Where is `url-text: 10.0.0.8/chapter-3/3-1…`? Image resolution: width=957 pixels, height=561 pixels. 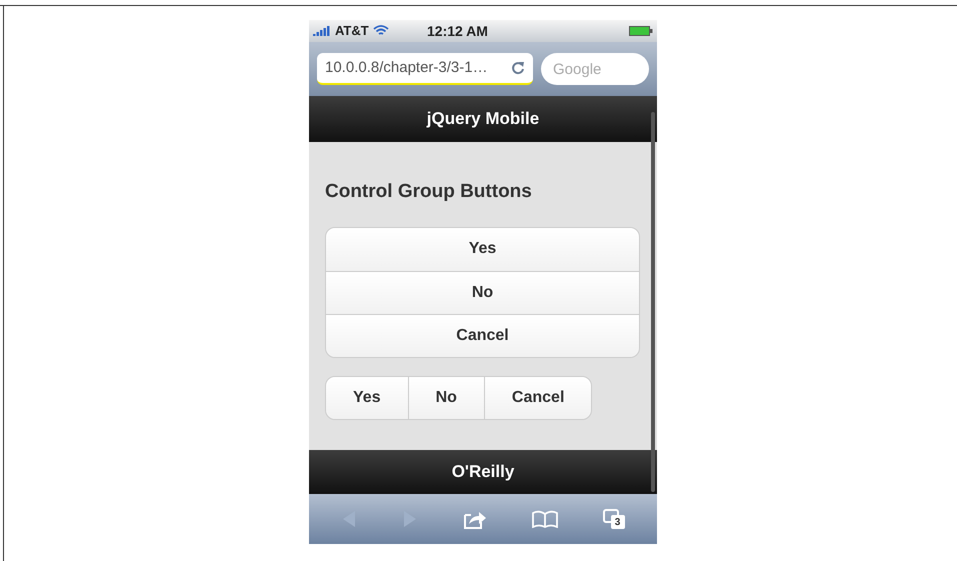
url-text: 10.0.0.8/chapter-3/3-1… is located at coordinates (407, 68).